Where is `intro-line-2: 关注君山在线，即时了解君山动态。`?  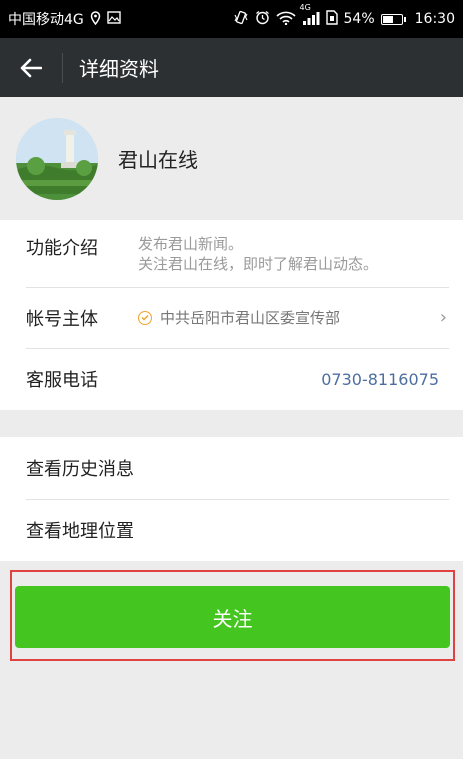
intro-line-2: 关注君山在线，即时了解君山动态。 is located at coordinates (258, 264).